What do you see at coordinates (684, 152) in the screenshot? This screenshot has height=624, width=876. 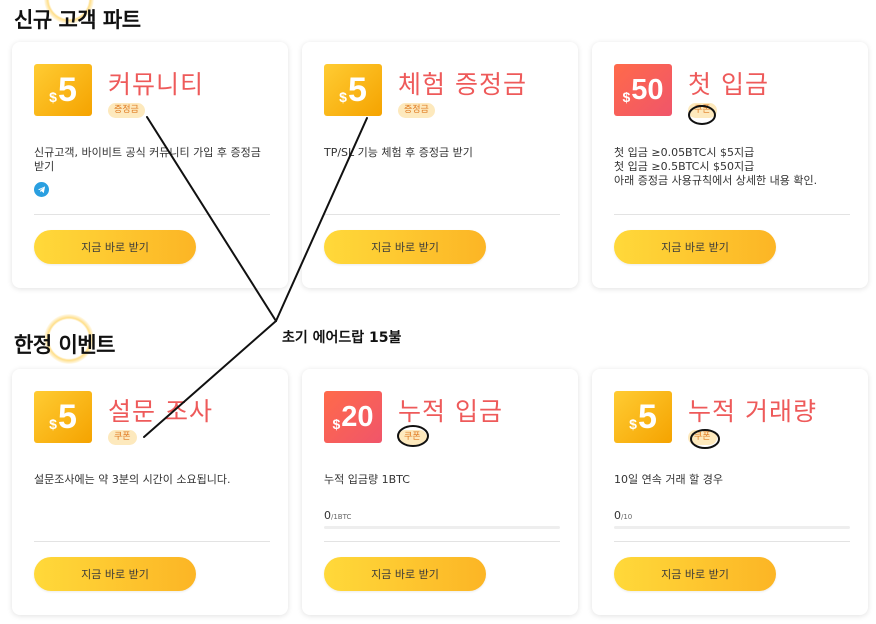 I see `description-line: 첫 입금 ≥0.05BTC시 $5지급` at bounding box center [684, 152].